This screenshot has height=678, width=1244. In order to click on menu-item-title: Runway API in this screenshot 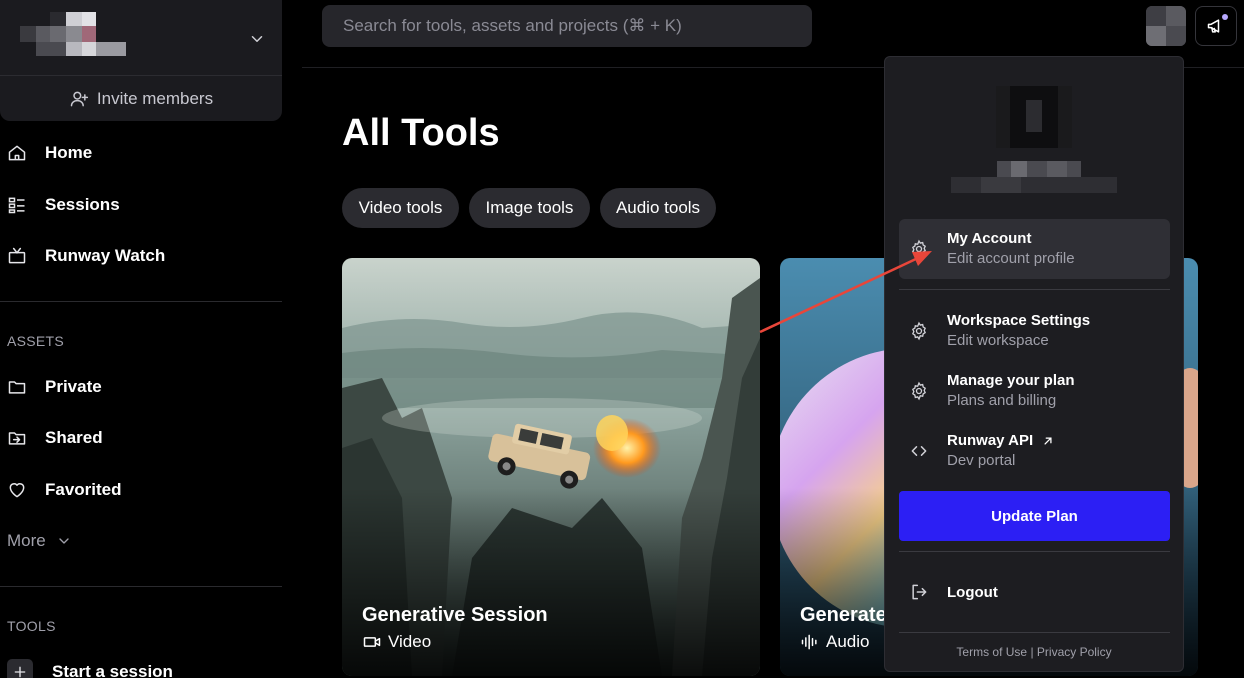, I will do `click(990, 440)`.